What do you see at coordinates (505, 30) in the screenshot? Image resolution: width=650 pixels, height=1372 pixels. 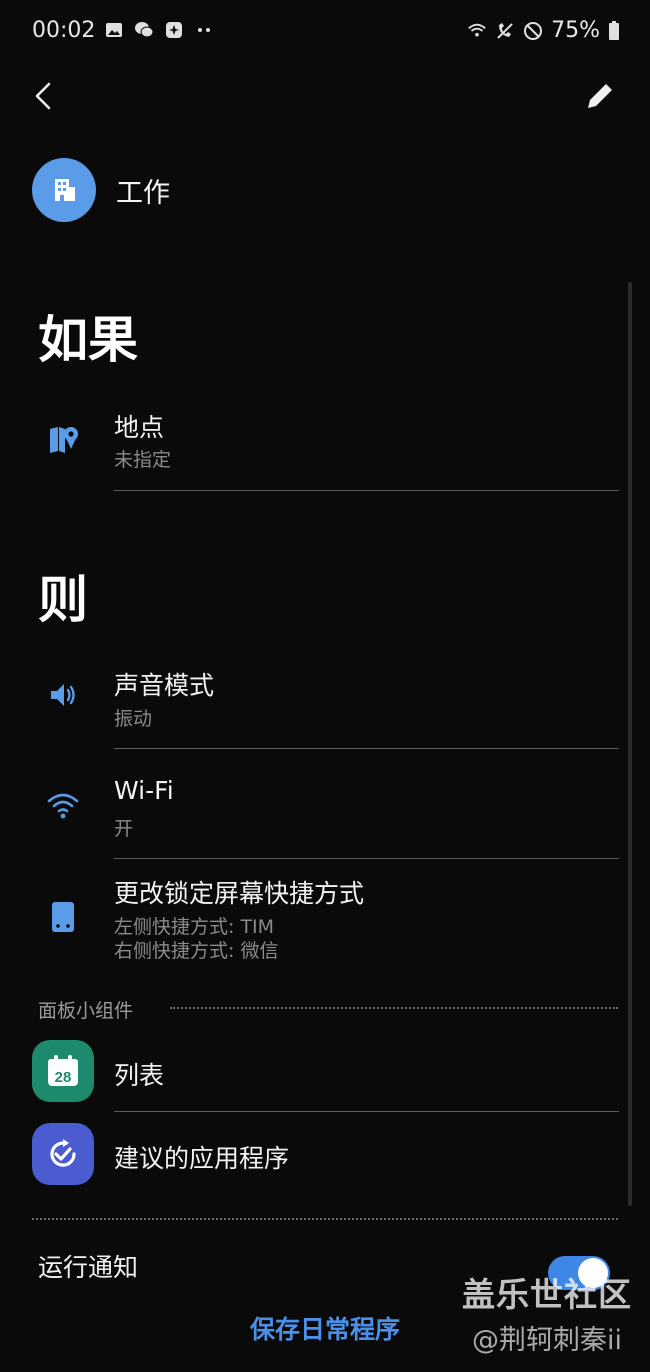 I see `call-forward-icon` at bounding box center [505, 30].